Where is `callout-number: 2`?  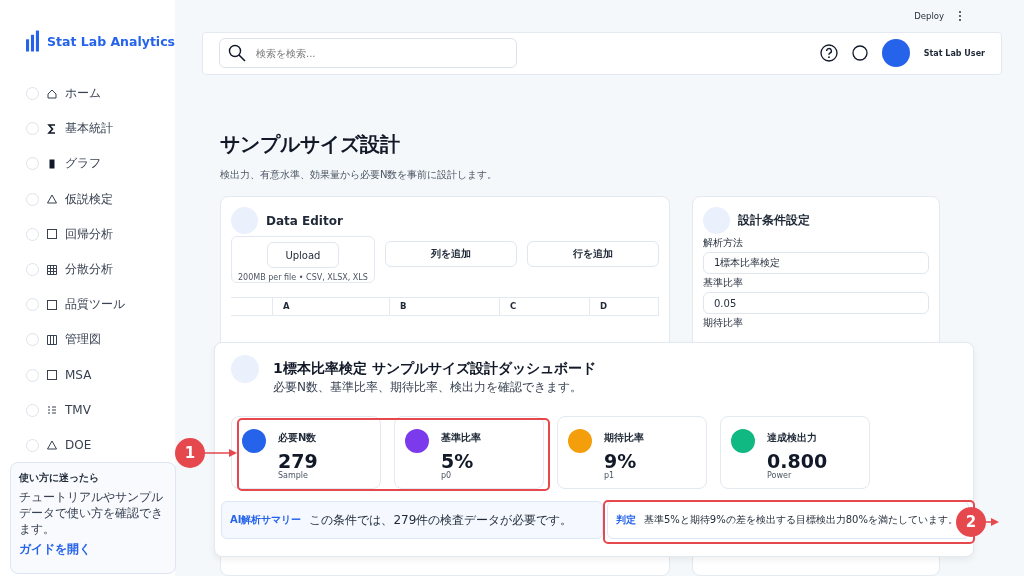 callout-number: 2 is located at coordinates (971, 522).